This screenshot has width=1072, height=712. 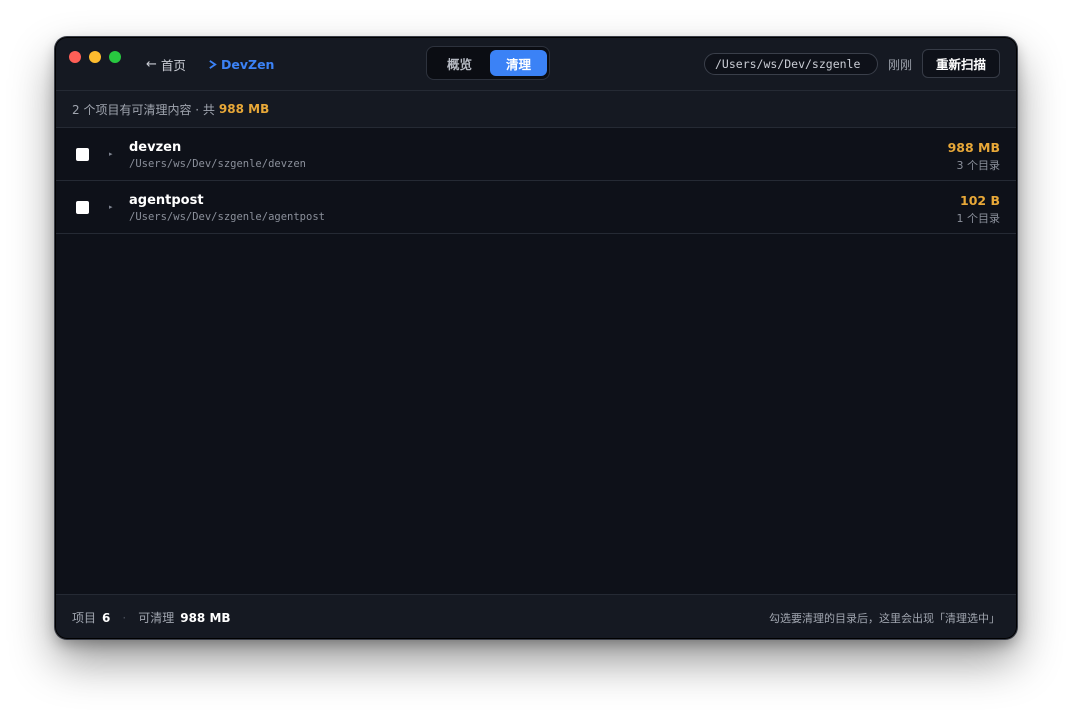 I want to click on devzen-logo-icon, so click(x=212, y=64).